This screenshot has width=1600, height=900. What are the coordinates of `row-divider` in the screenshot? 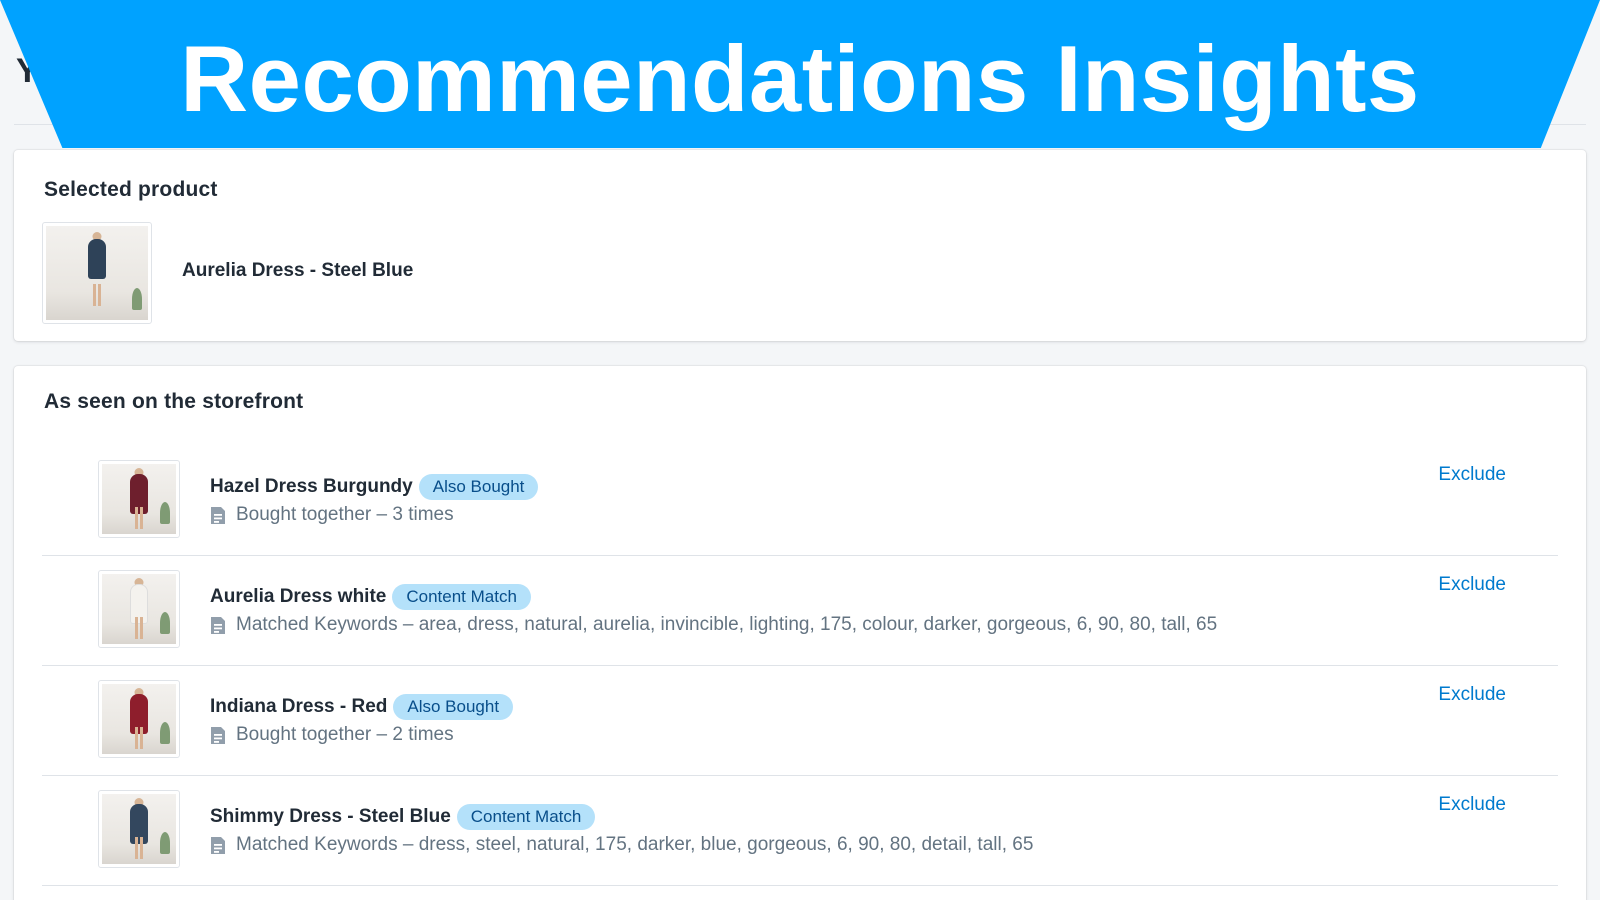 It's located at (800, 885).